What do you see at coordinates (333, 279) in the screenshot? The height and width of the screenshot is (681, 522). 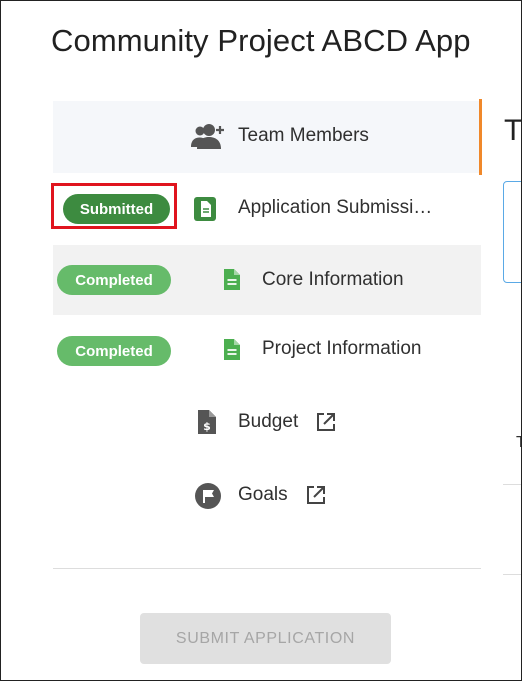 I see `nav-label-core-information: Core Information` at bounding box center [333, 279].